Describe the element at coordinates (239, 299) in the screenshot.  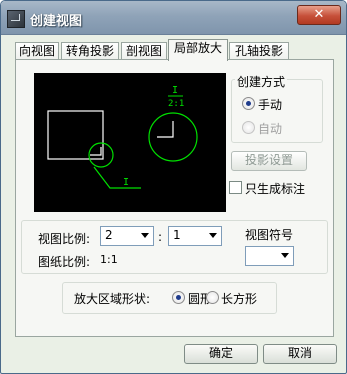
I see `radio-rectangle-label: 长方形` at that location.